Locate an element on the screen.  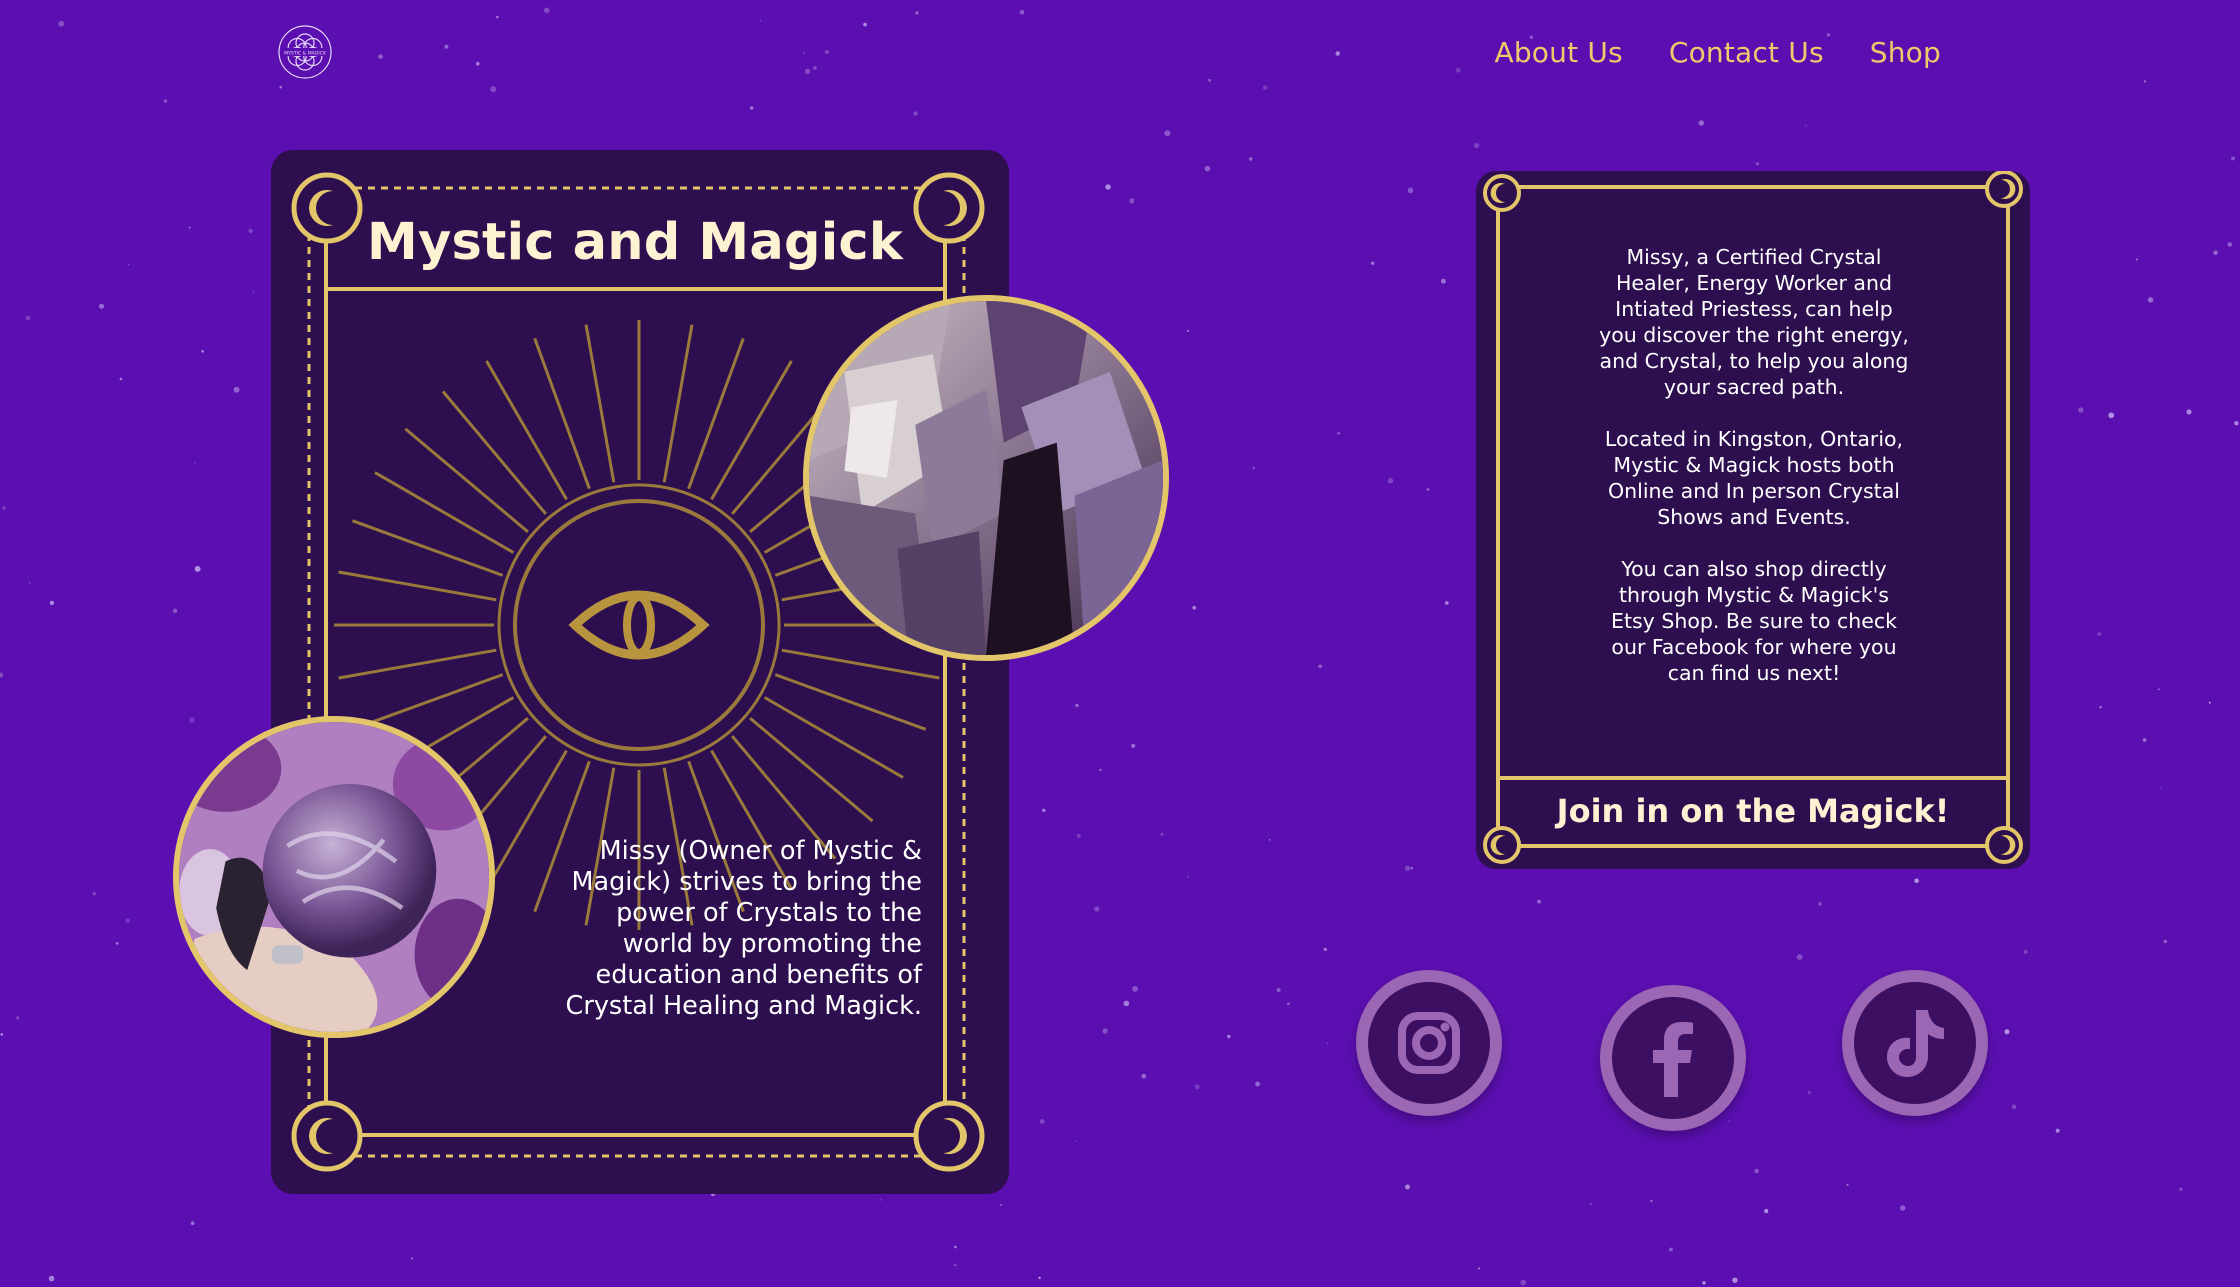
facebook-link is located at coordinates (1673, 1058).